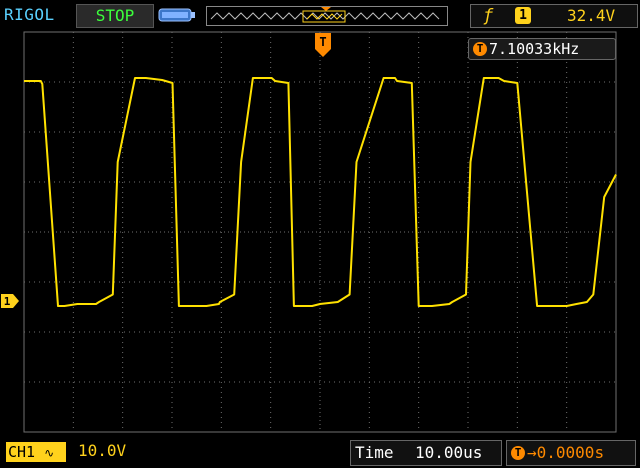  I want to click on usb-storage-icon, so click(176, 15).